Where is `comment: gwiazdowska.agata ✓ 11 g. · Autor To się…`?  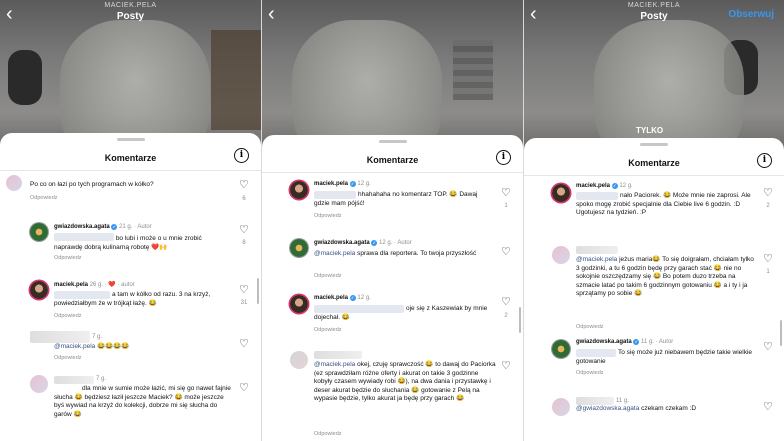
comment: gwiazdowska.agata ✓ 11 g. · Autor To się… is located at coordinates (654, 359).